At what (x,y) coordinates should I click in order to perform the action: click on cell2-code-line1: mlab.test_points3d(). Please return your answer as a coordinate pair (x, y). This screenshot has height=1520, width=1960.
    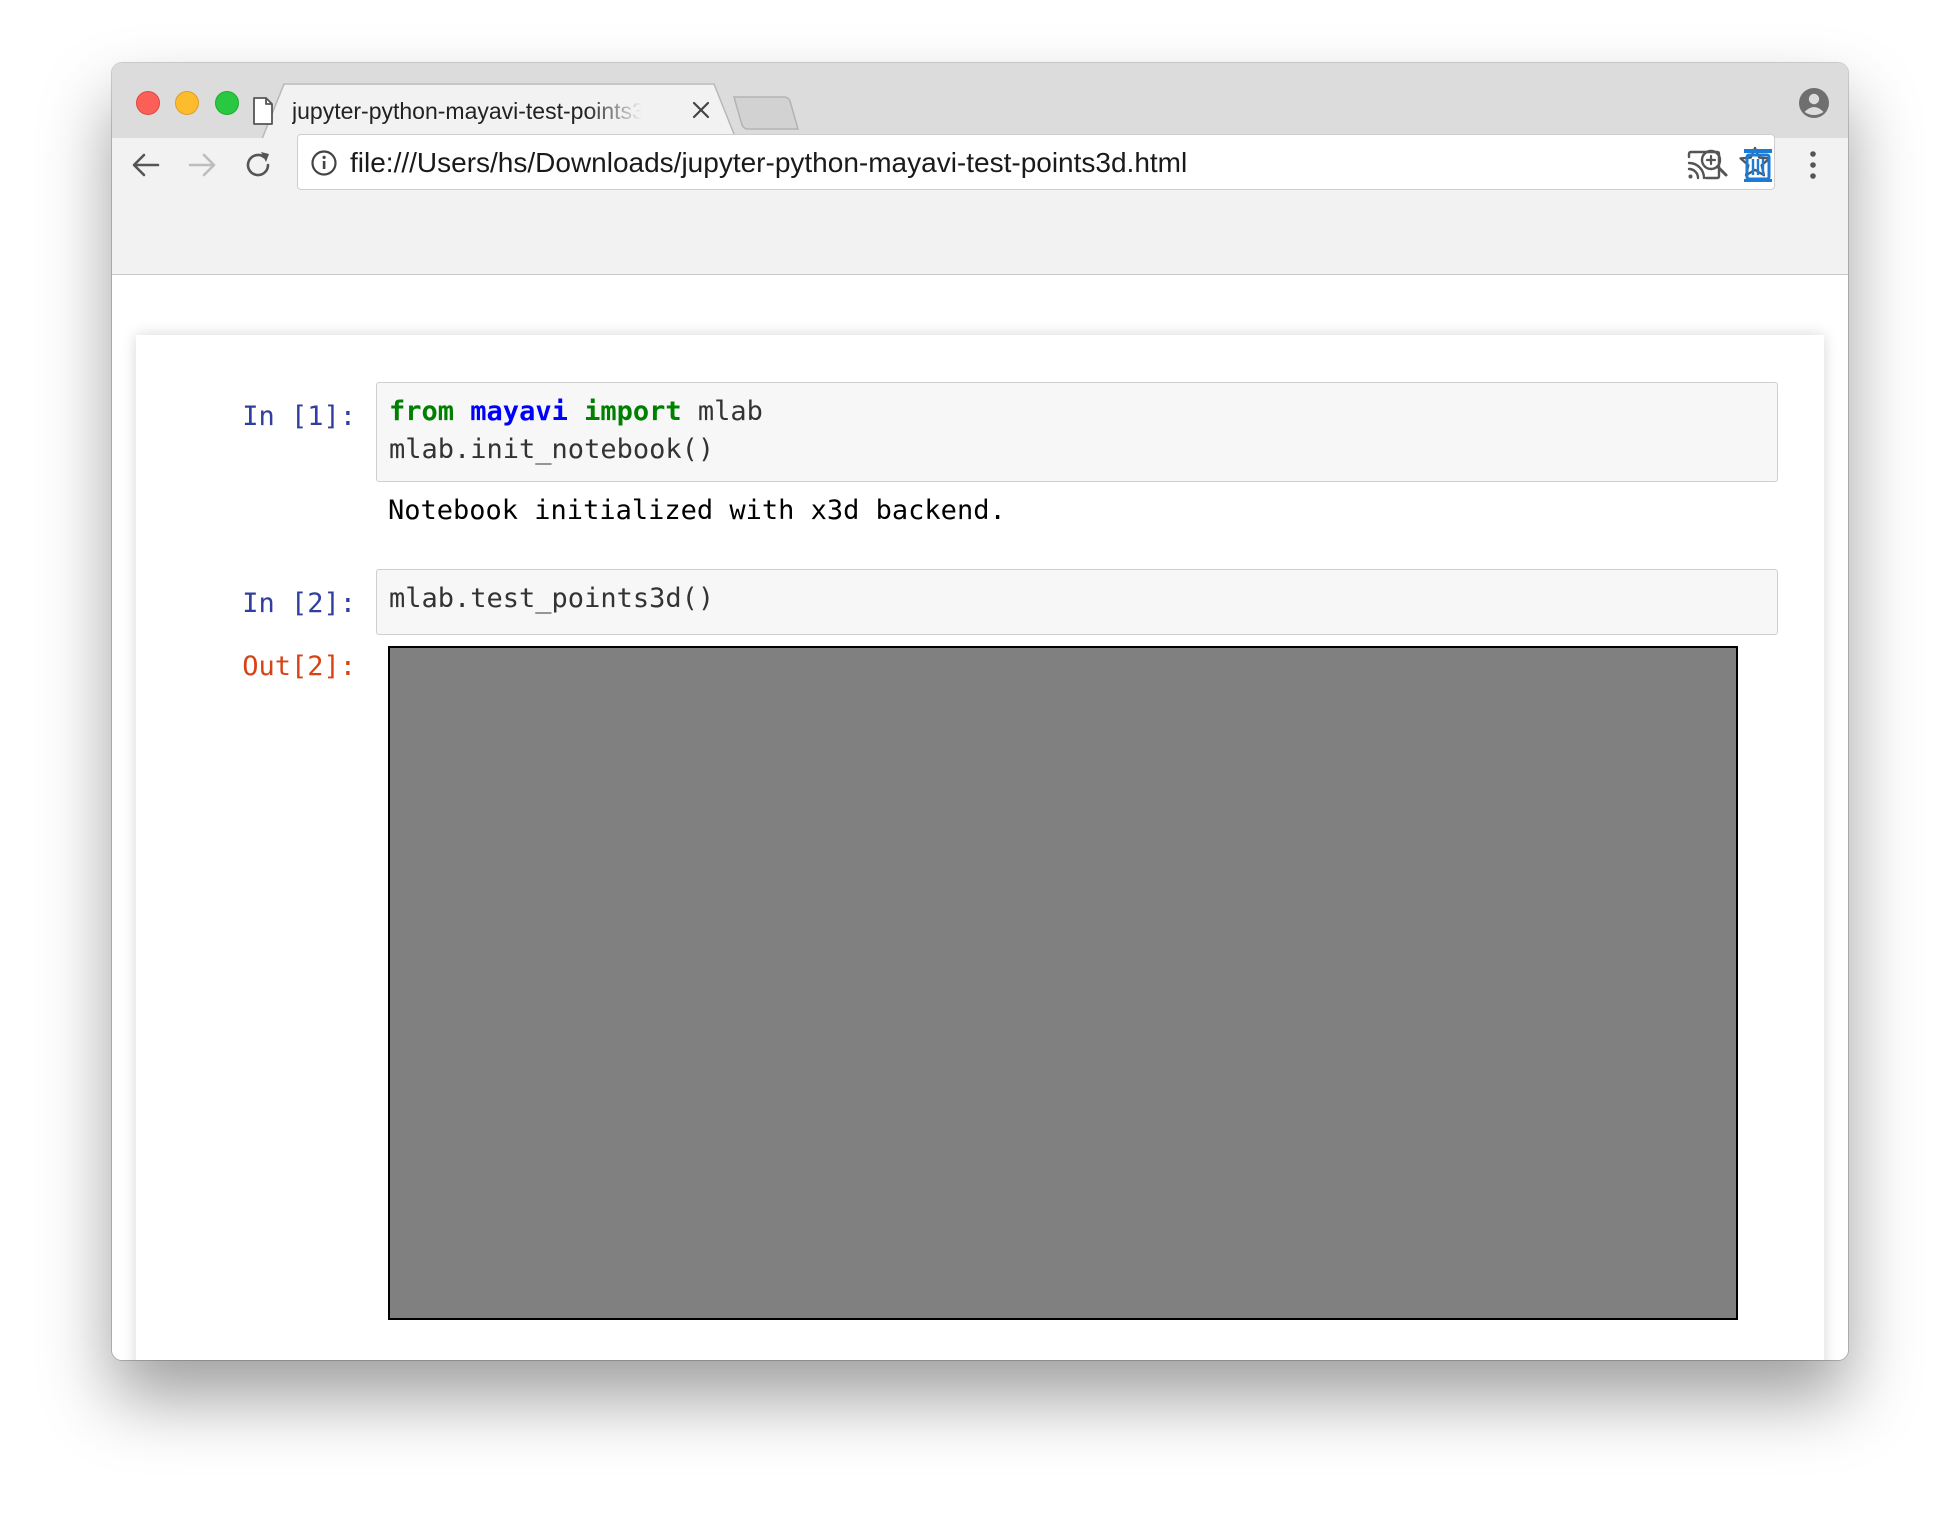
    Looking at the image, I should click on (552, 598).